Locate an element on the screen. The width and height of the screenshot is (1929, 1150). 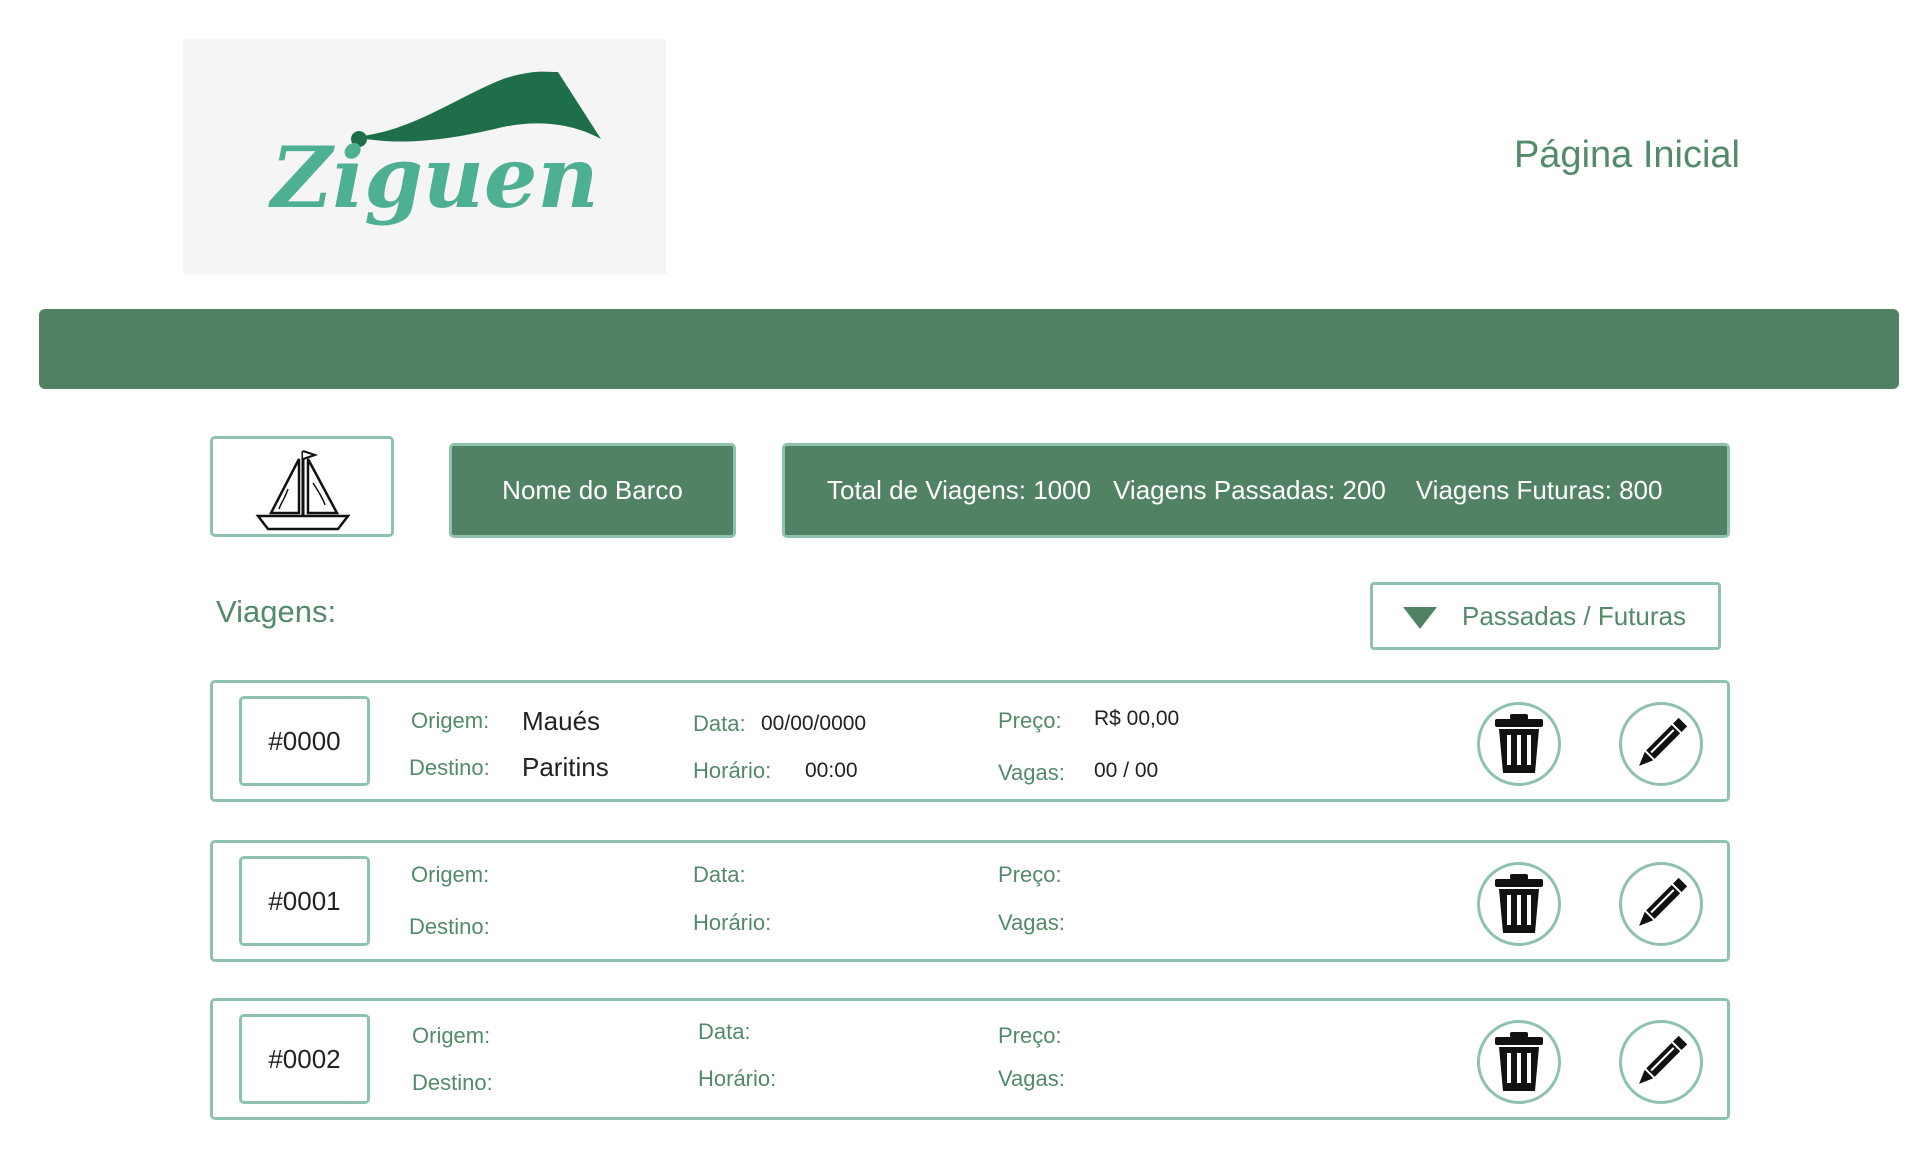
origin-value: Maués is located at coordinates (561, 721).